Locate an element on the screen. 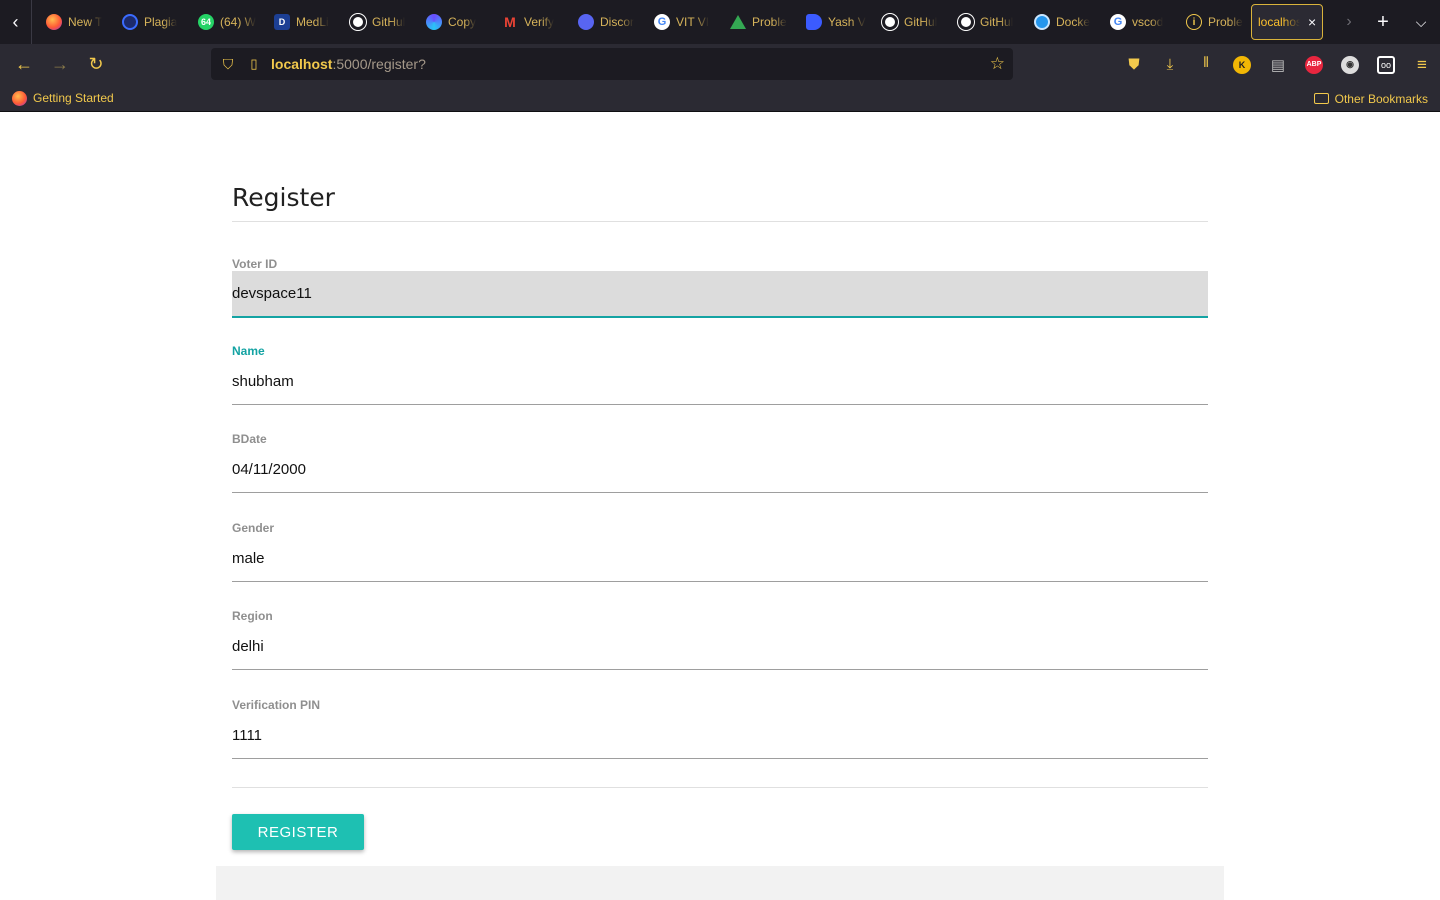 This screenshot has width=1440, height=900. browser-tab: Copy is located at coordinates (450, 22).